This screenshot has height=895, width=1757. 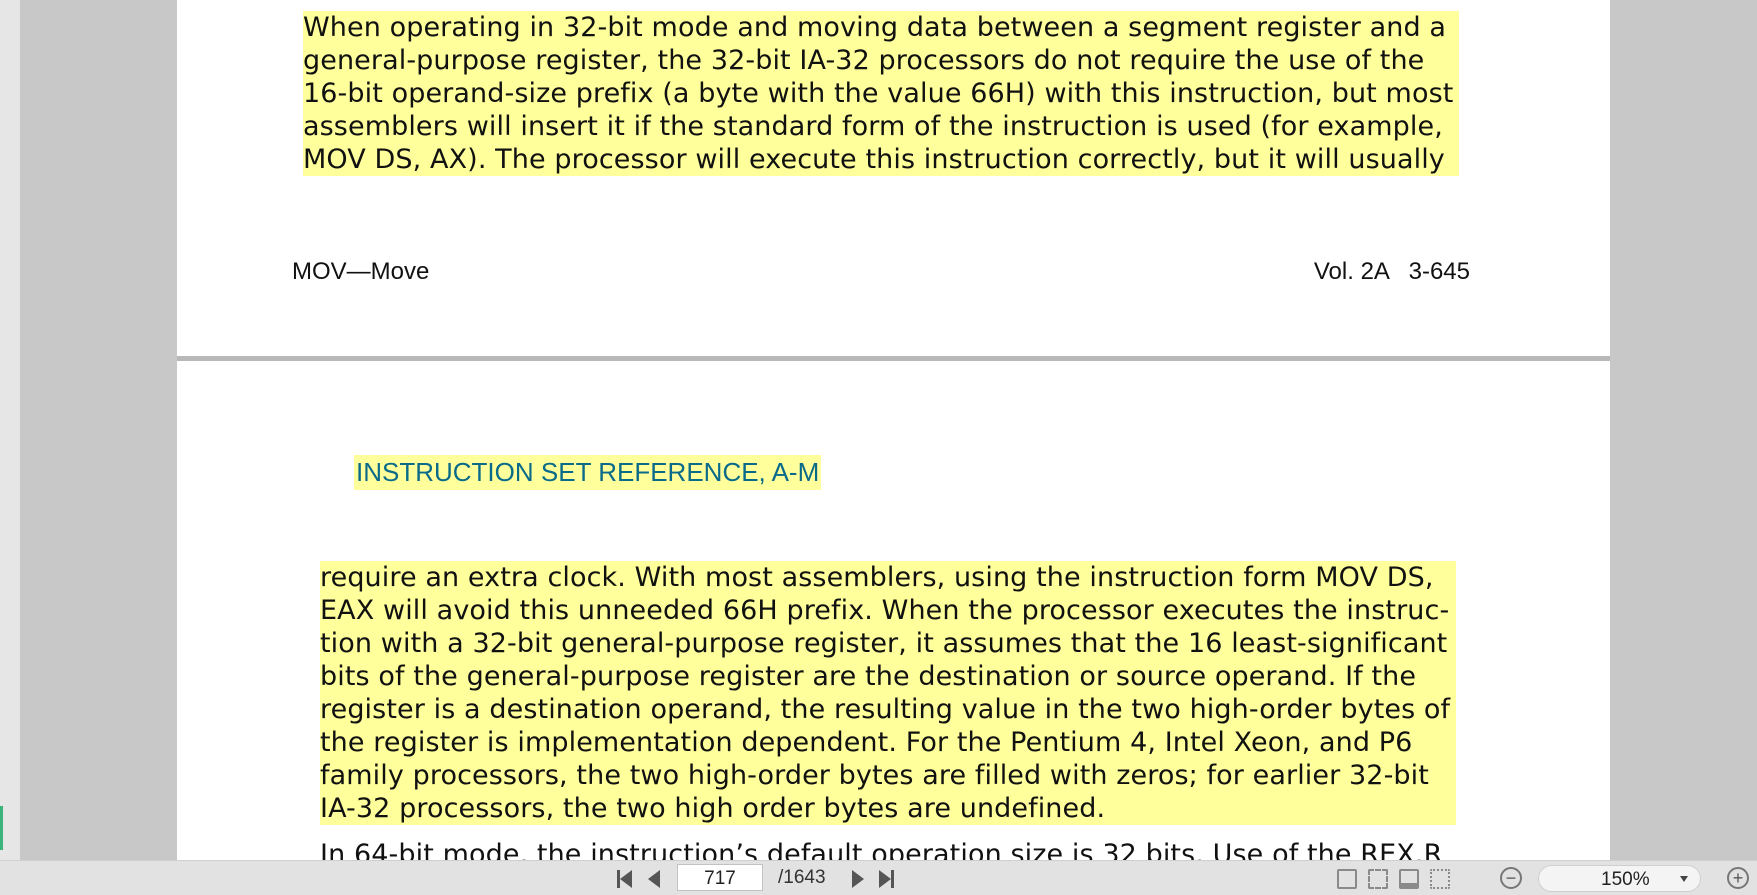 What do you see at coordinates (1511, 878) in the screenshot?
I see `zoom-out-icon: −` at bounding box center [1511, 878].